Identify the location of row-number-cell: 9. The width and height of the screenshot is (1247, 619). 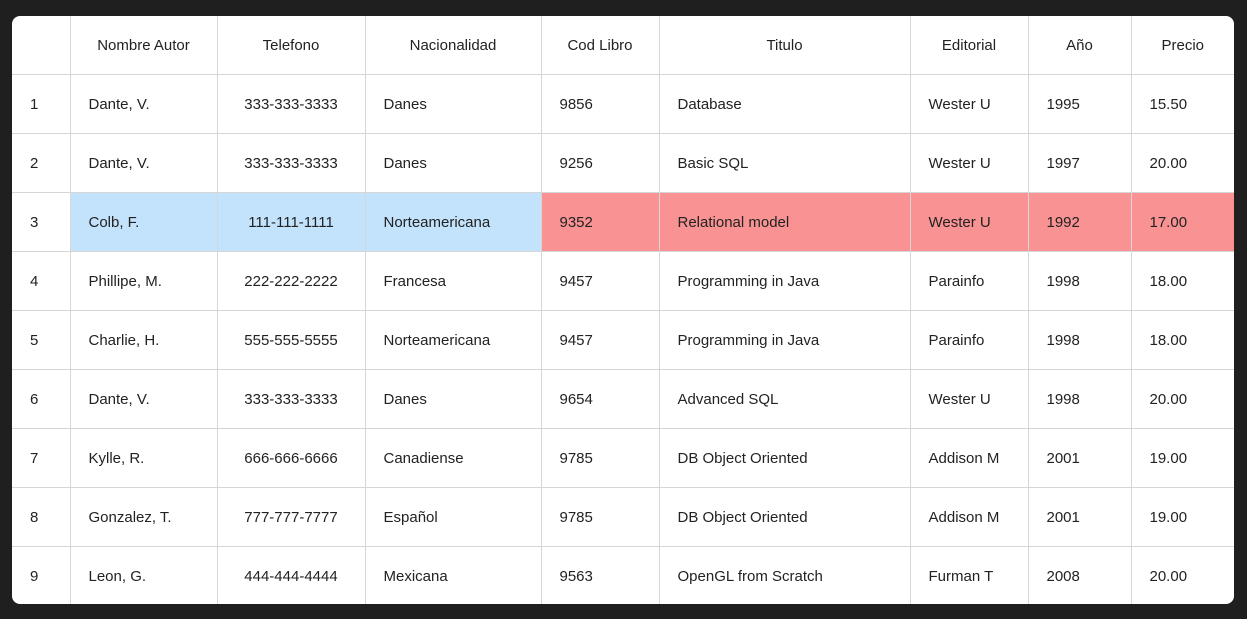
(41, 575).